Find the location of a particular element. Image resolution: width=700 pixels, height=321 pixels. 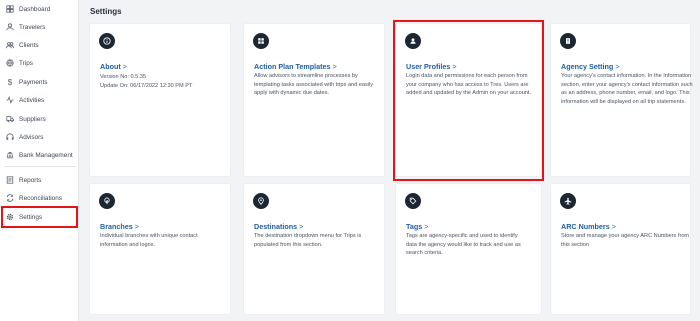

branches-title: Branches > is located at coordinates (119, 226).